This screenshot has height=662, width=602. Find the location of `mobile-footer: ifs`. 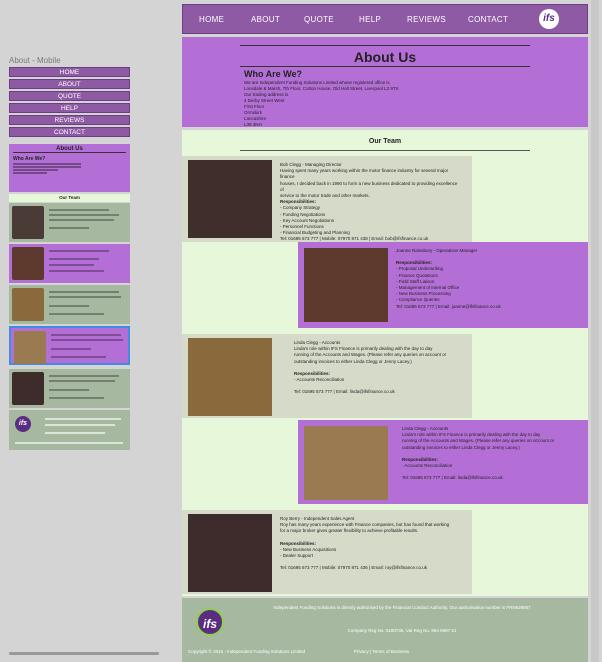

mobile-footer: ifs is located at coordinates (69, 430).